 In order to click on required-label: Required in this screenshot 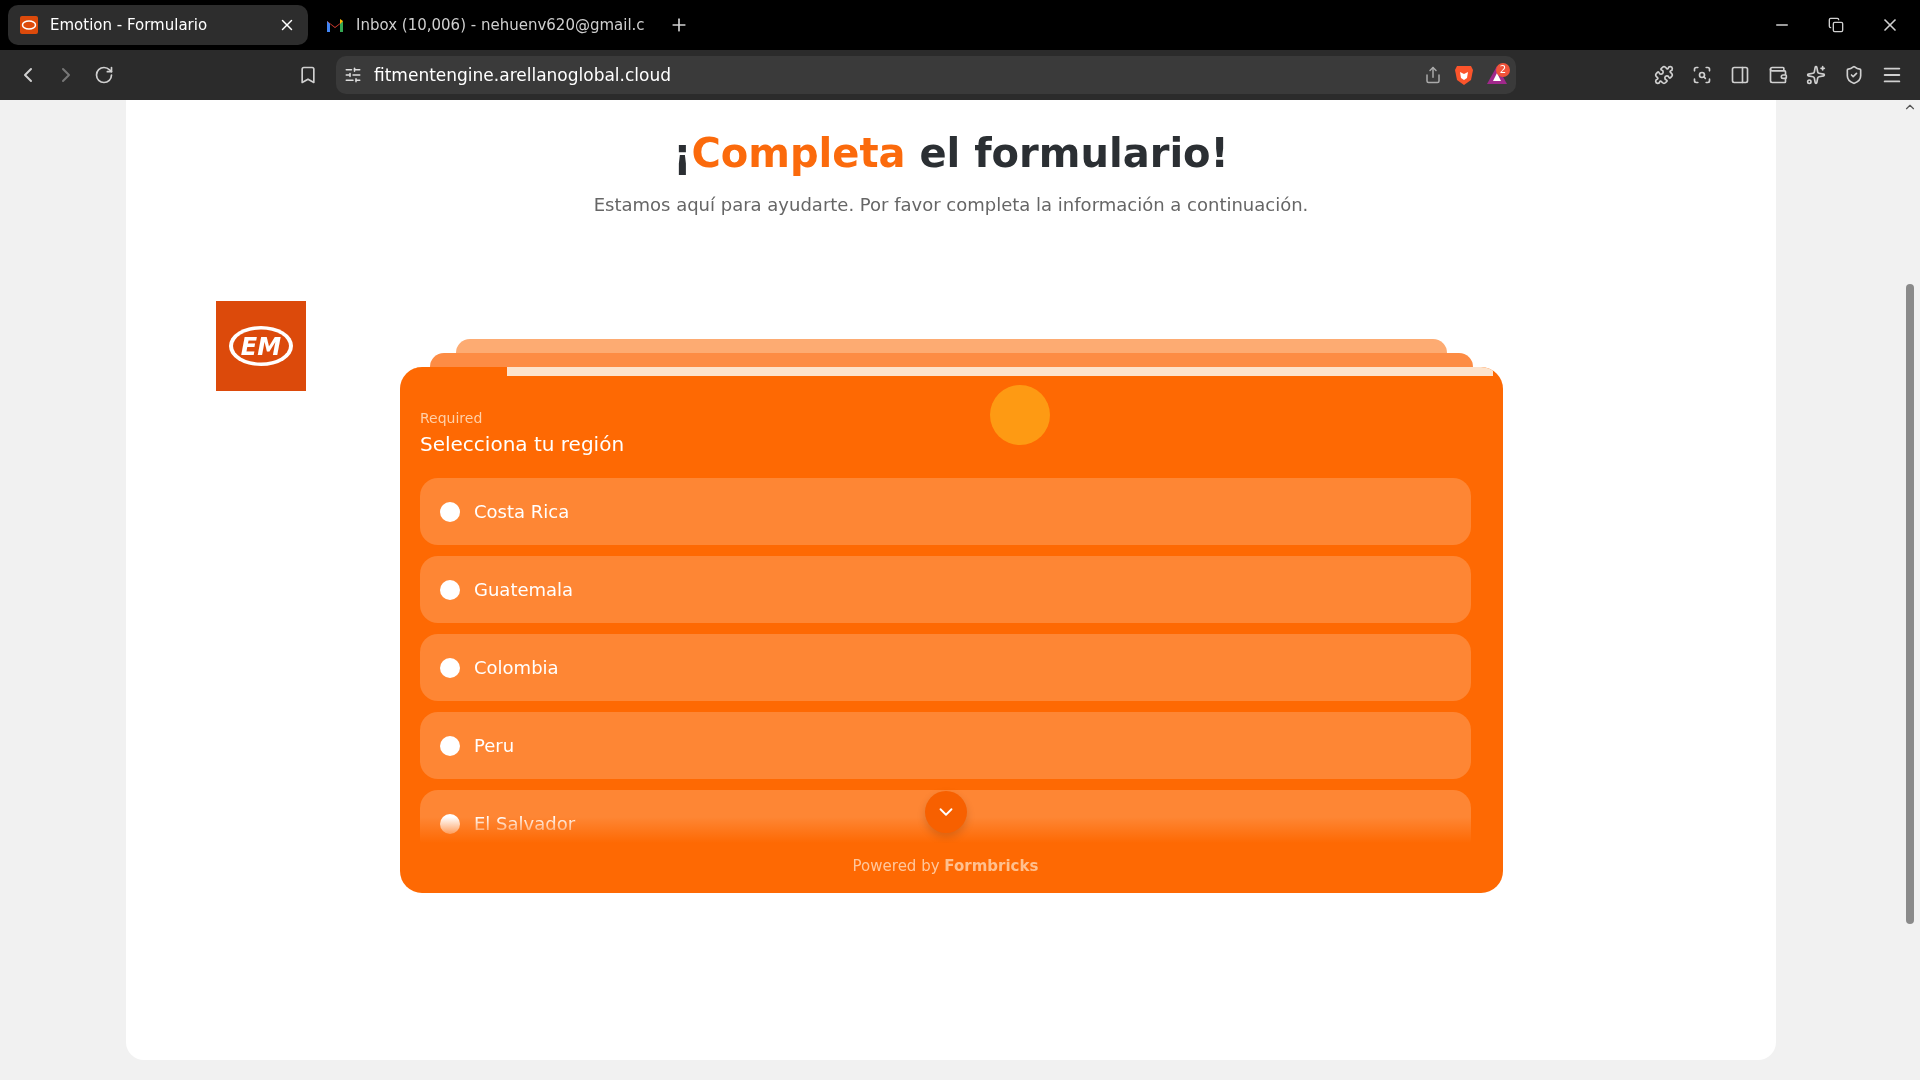, I will do `click(452, 418)`.